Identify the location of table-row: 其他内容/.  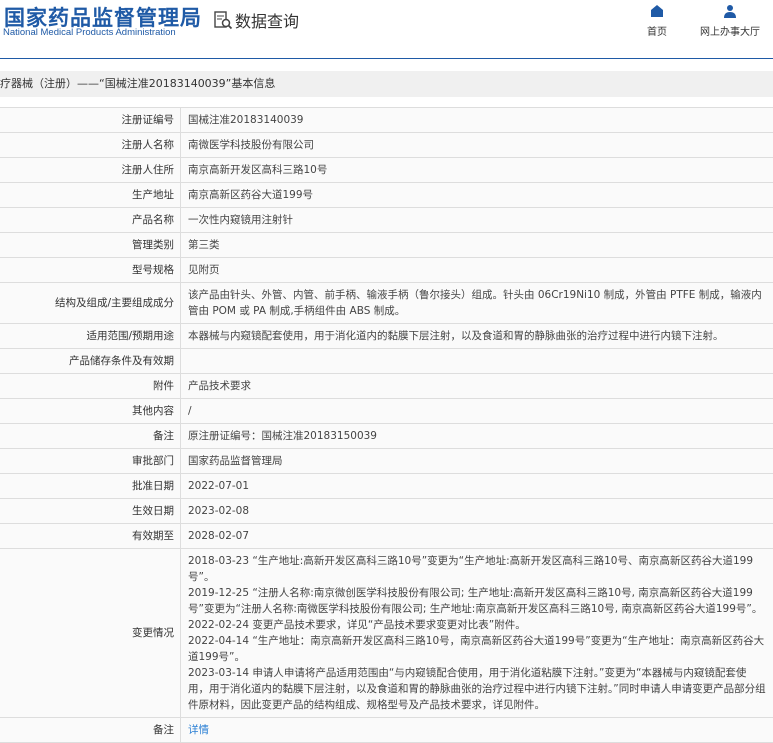
(386, 411).